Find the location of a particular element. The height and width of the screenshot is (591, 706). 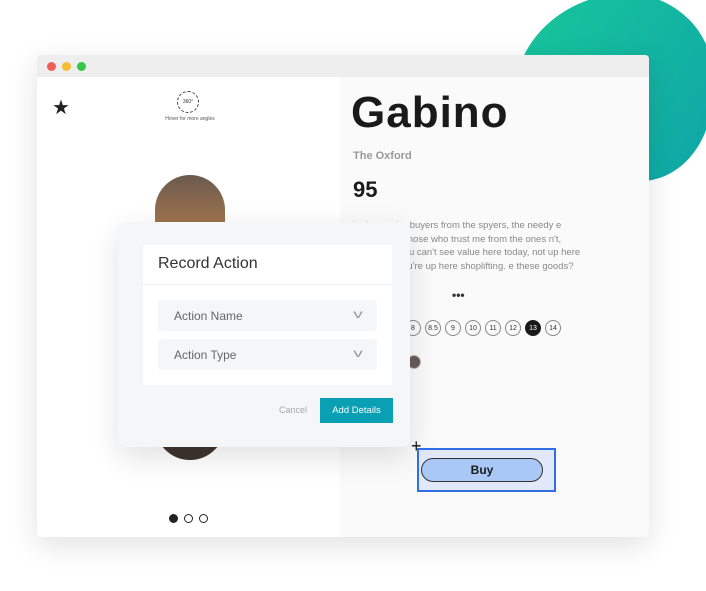

buy-button-highlight: Buy is located at coordinates (486, 470).